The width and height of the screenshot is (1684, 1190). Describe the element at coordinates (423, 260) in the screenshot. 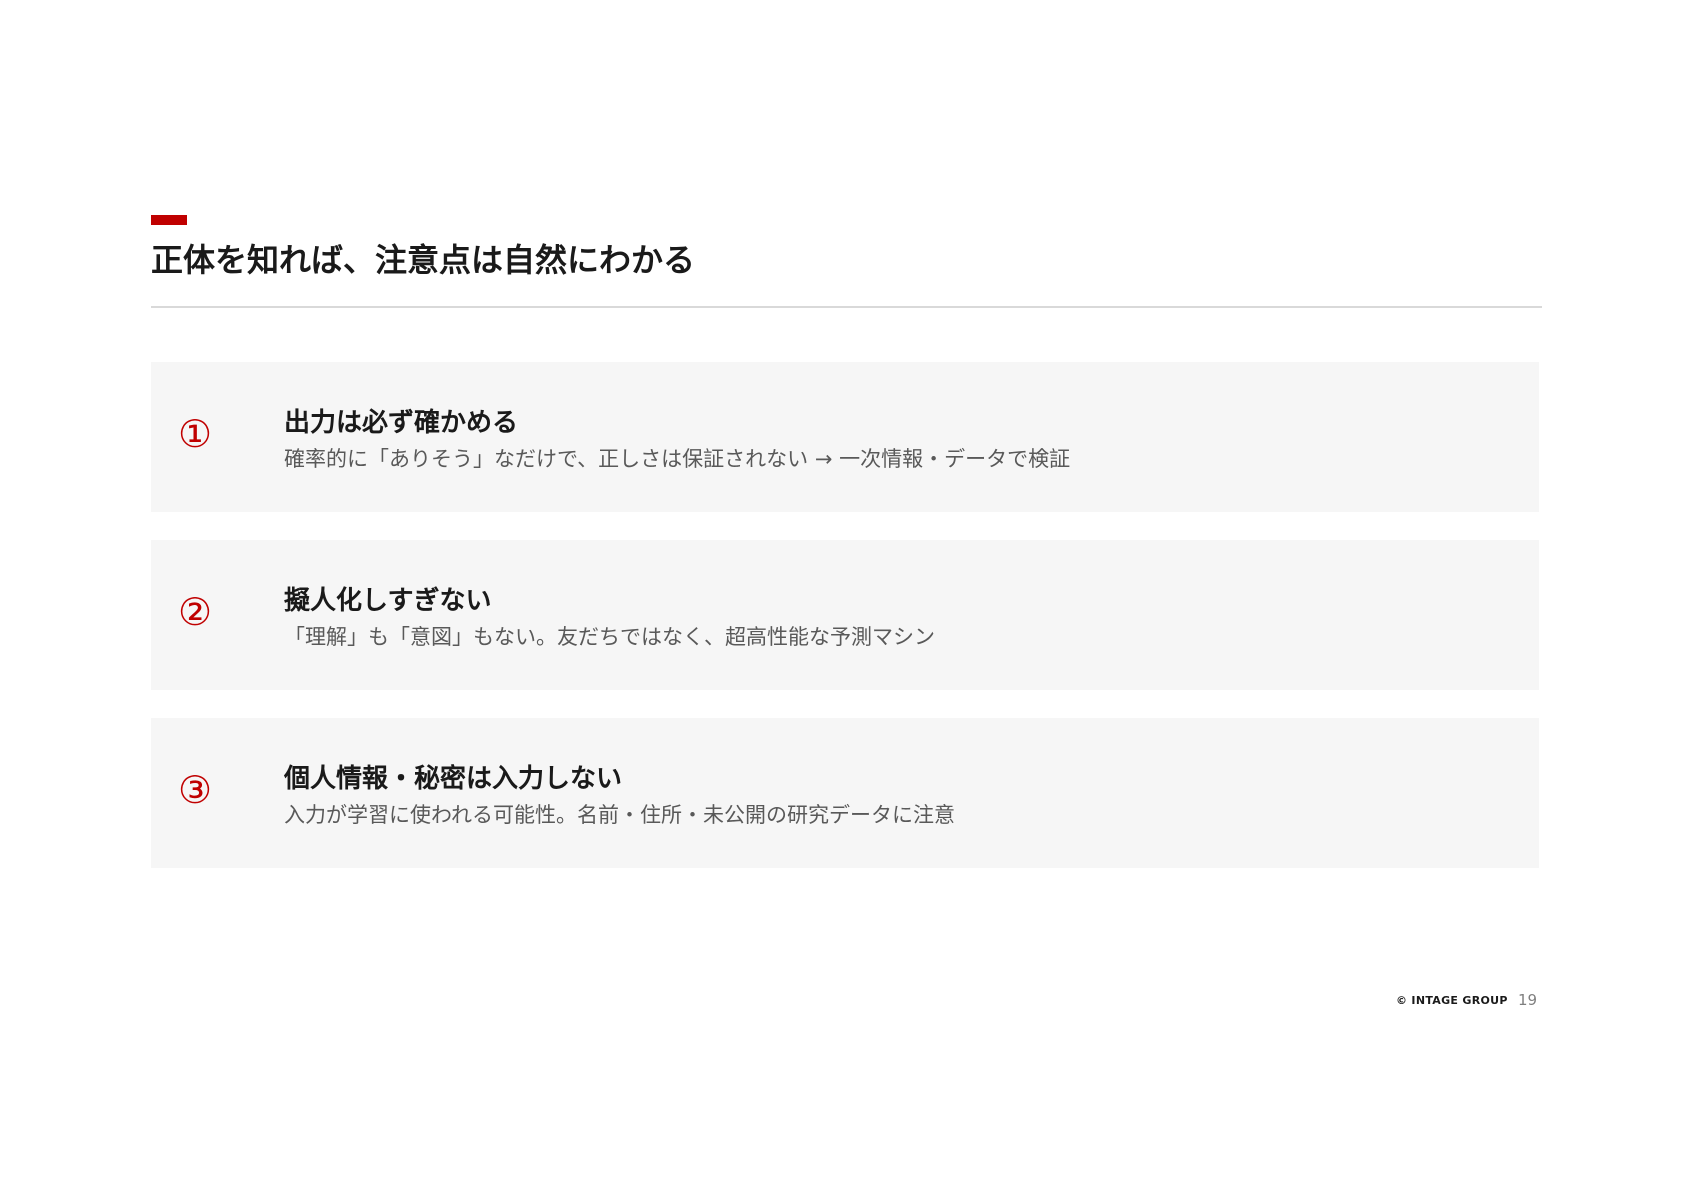

I see `page-title: 正体を知れば、注意点は自然にわかる` at that location.